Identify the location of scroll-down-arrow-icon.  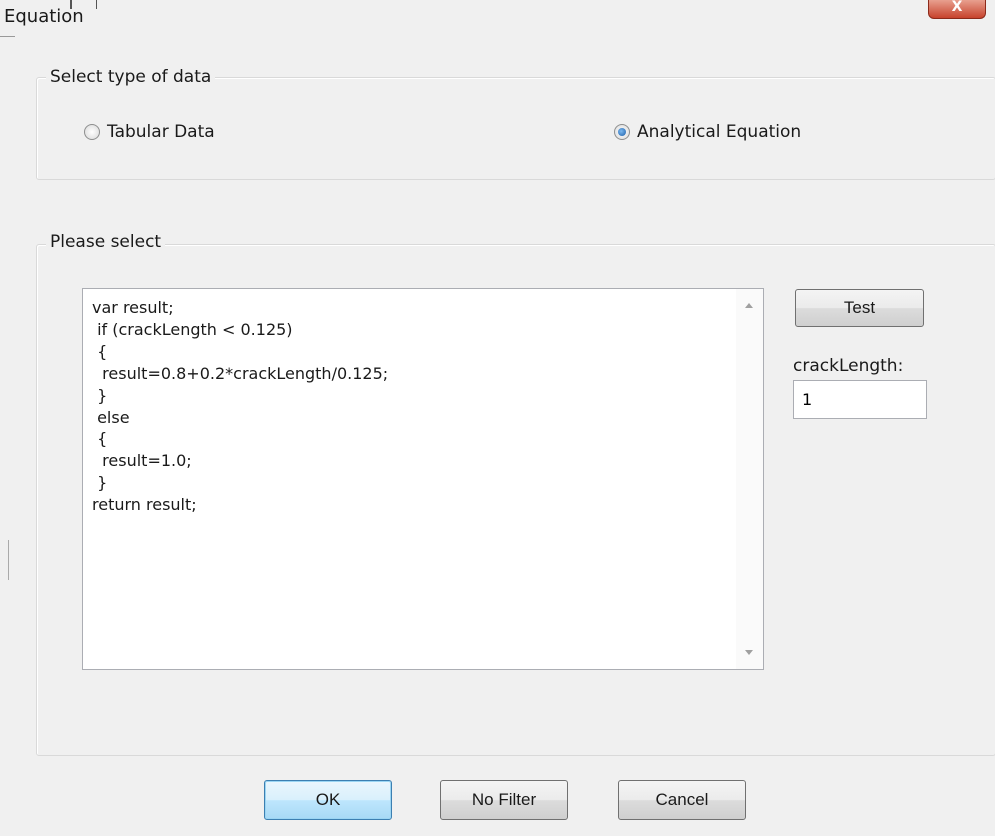
(749, 652).